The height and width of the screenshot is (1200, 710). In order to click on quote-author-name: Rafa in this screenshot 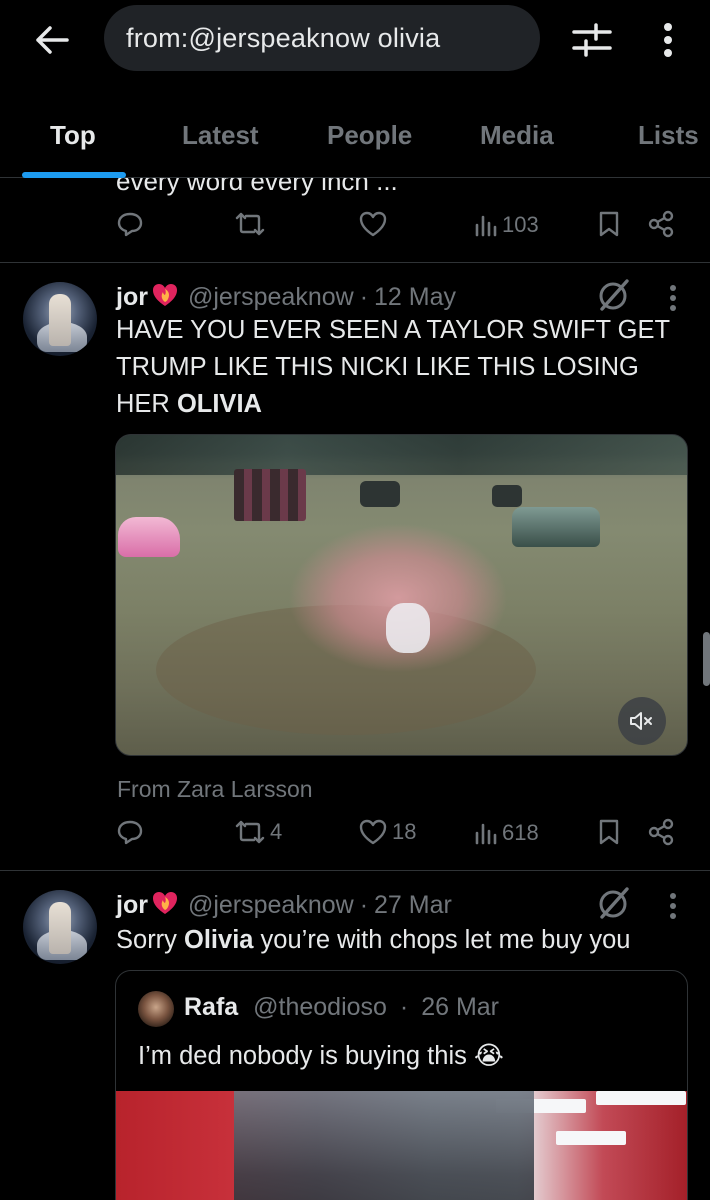, I will do `click(211, 1007)`.